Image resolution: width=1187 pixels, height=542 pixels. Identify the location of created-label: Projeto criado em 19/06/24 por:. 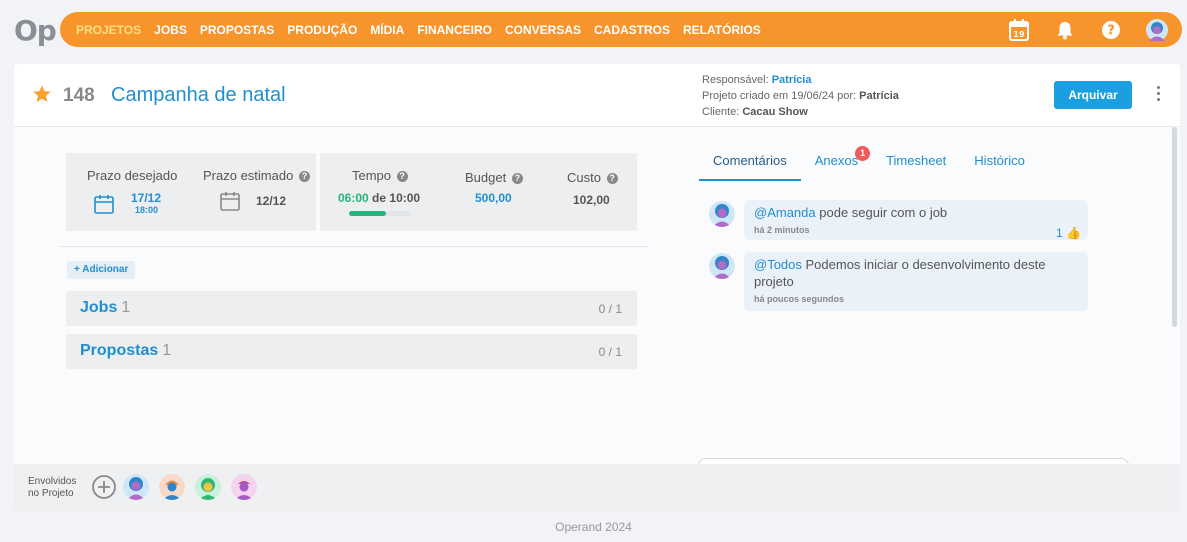
(779, 96).